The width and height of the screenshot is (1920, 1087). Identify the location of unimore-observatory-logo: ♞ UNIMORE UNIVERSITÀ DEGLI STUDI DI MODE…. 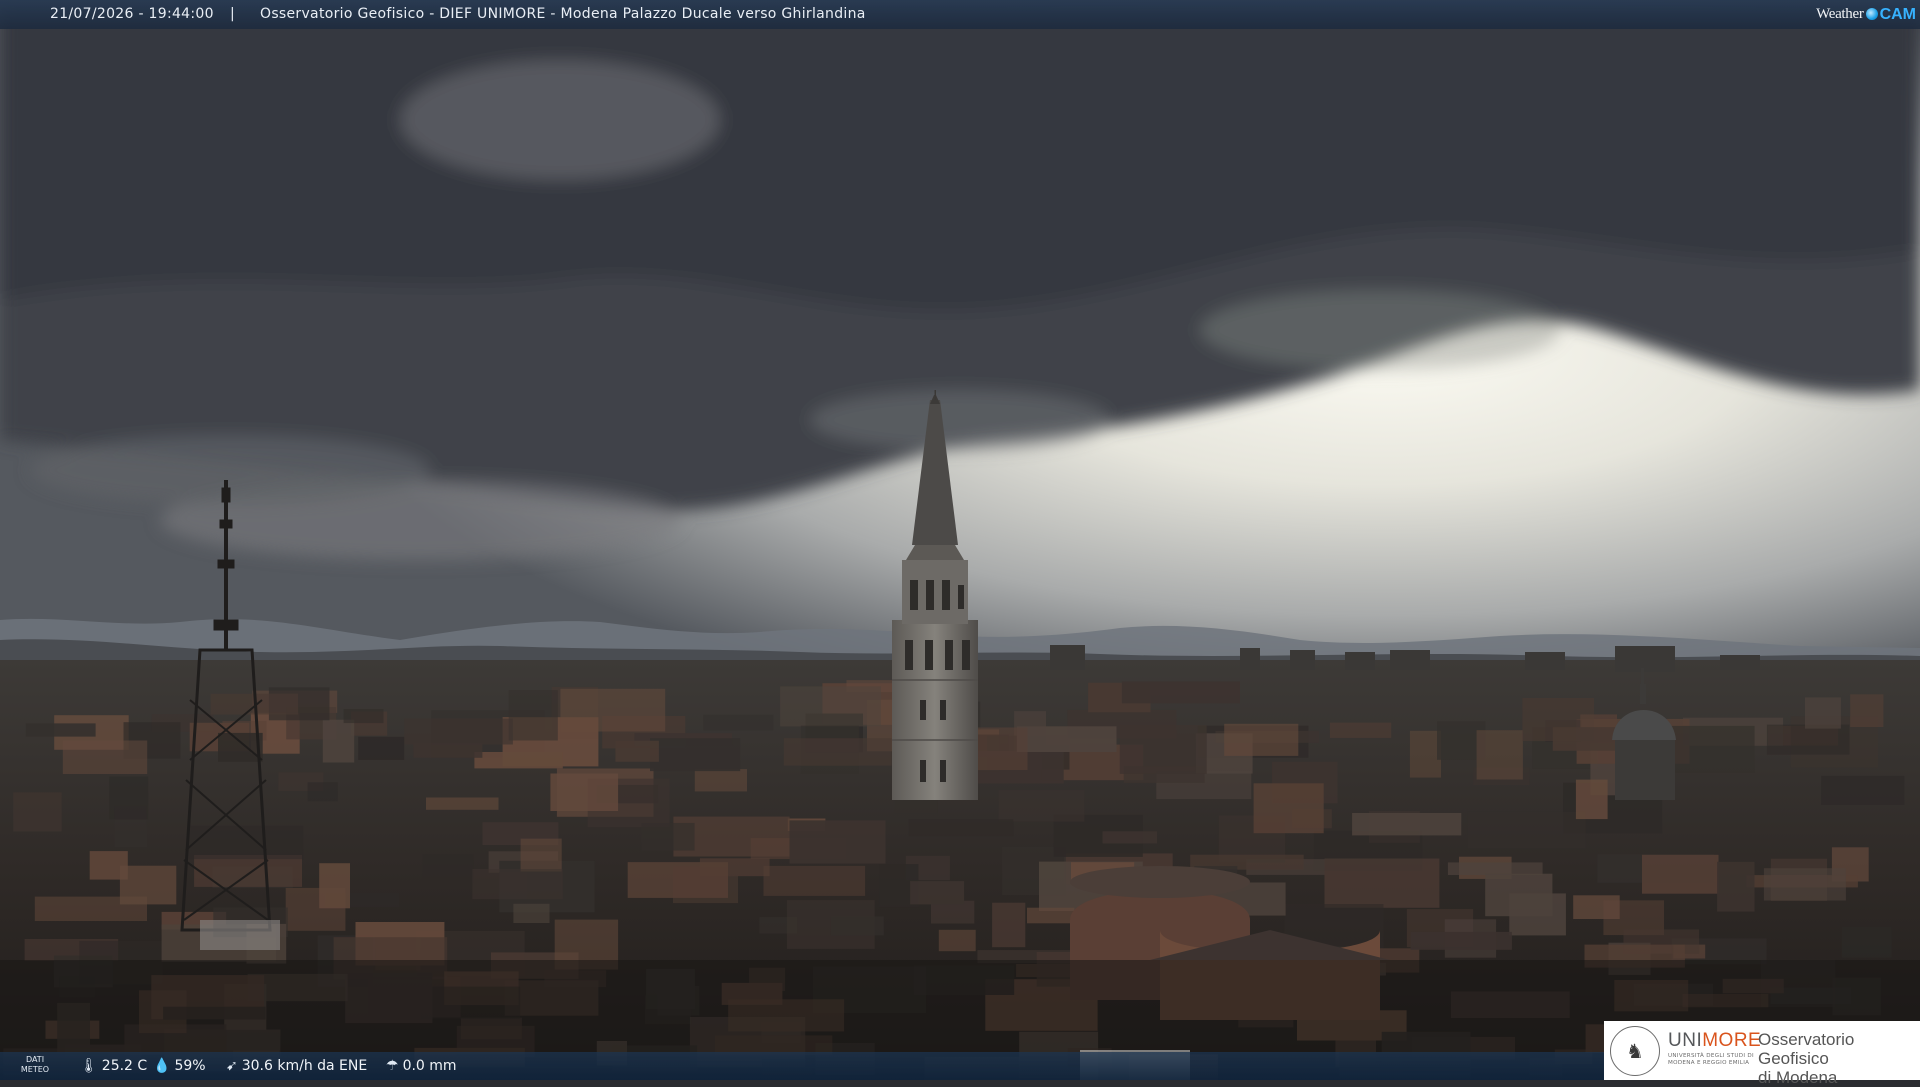
(1762, 1050).